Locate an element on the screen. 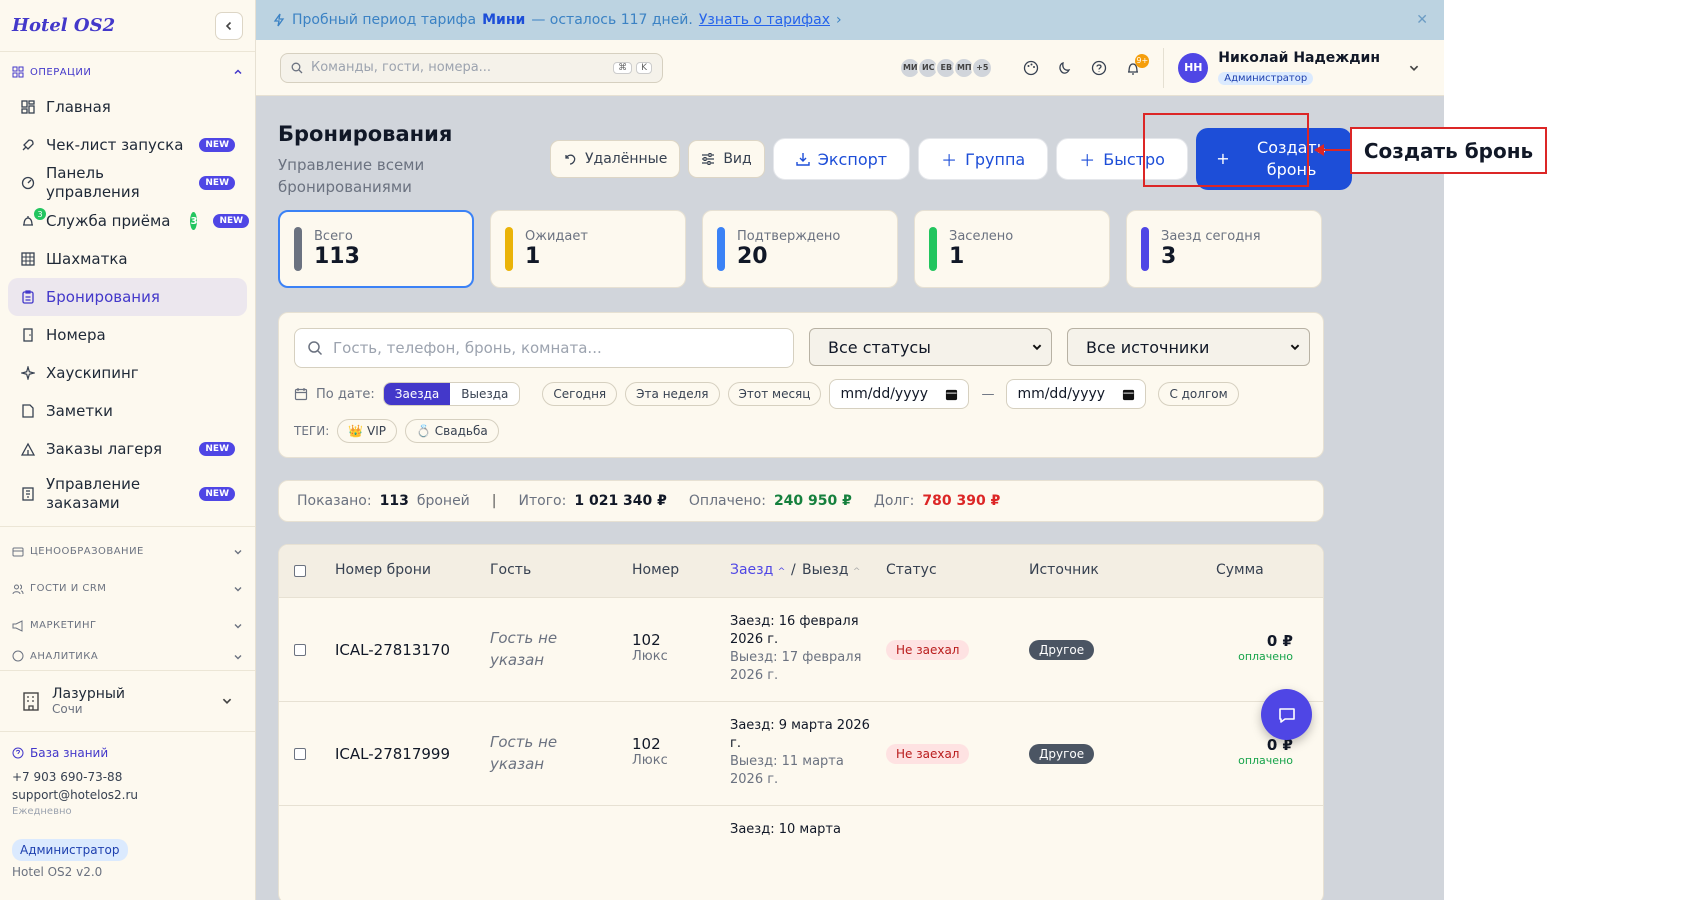 This screenshot has height=900, width=1702. chip-today: Сегодня is located at coordinates (580, 394).